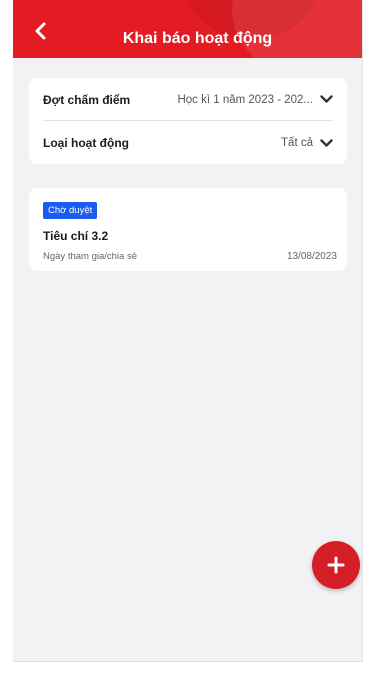  I want to click on activity-type-select: Loại hoạt động Tất cả, so click(188, 143).